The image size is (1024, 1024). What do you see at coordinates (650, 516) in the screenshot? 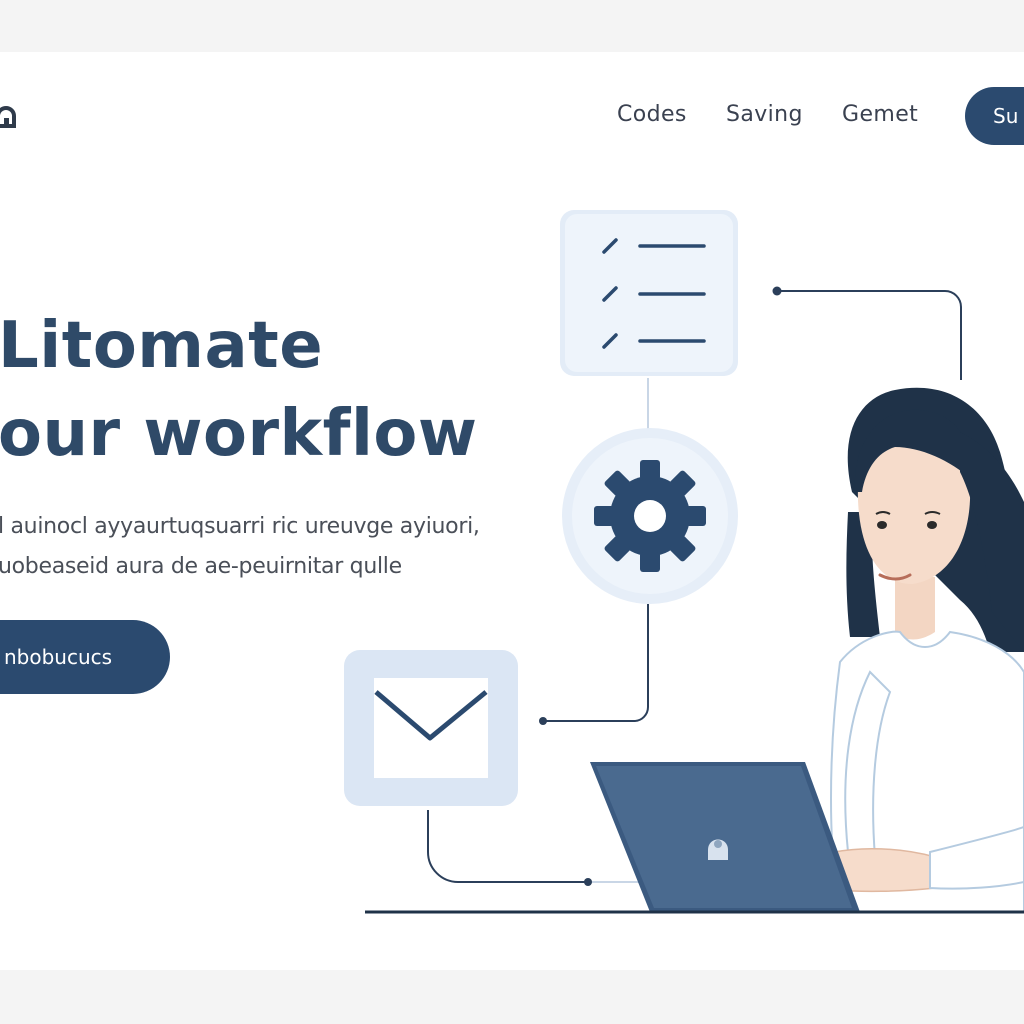
I see `gear-icon` at bounding box center [650, 516].